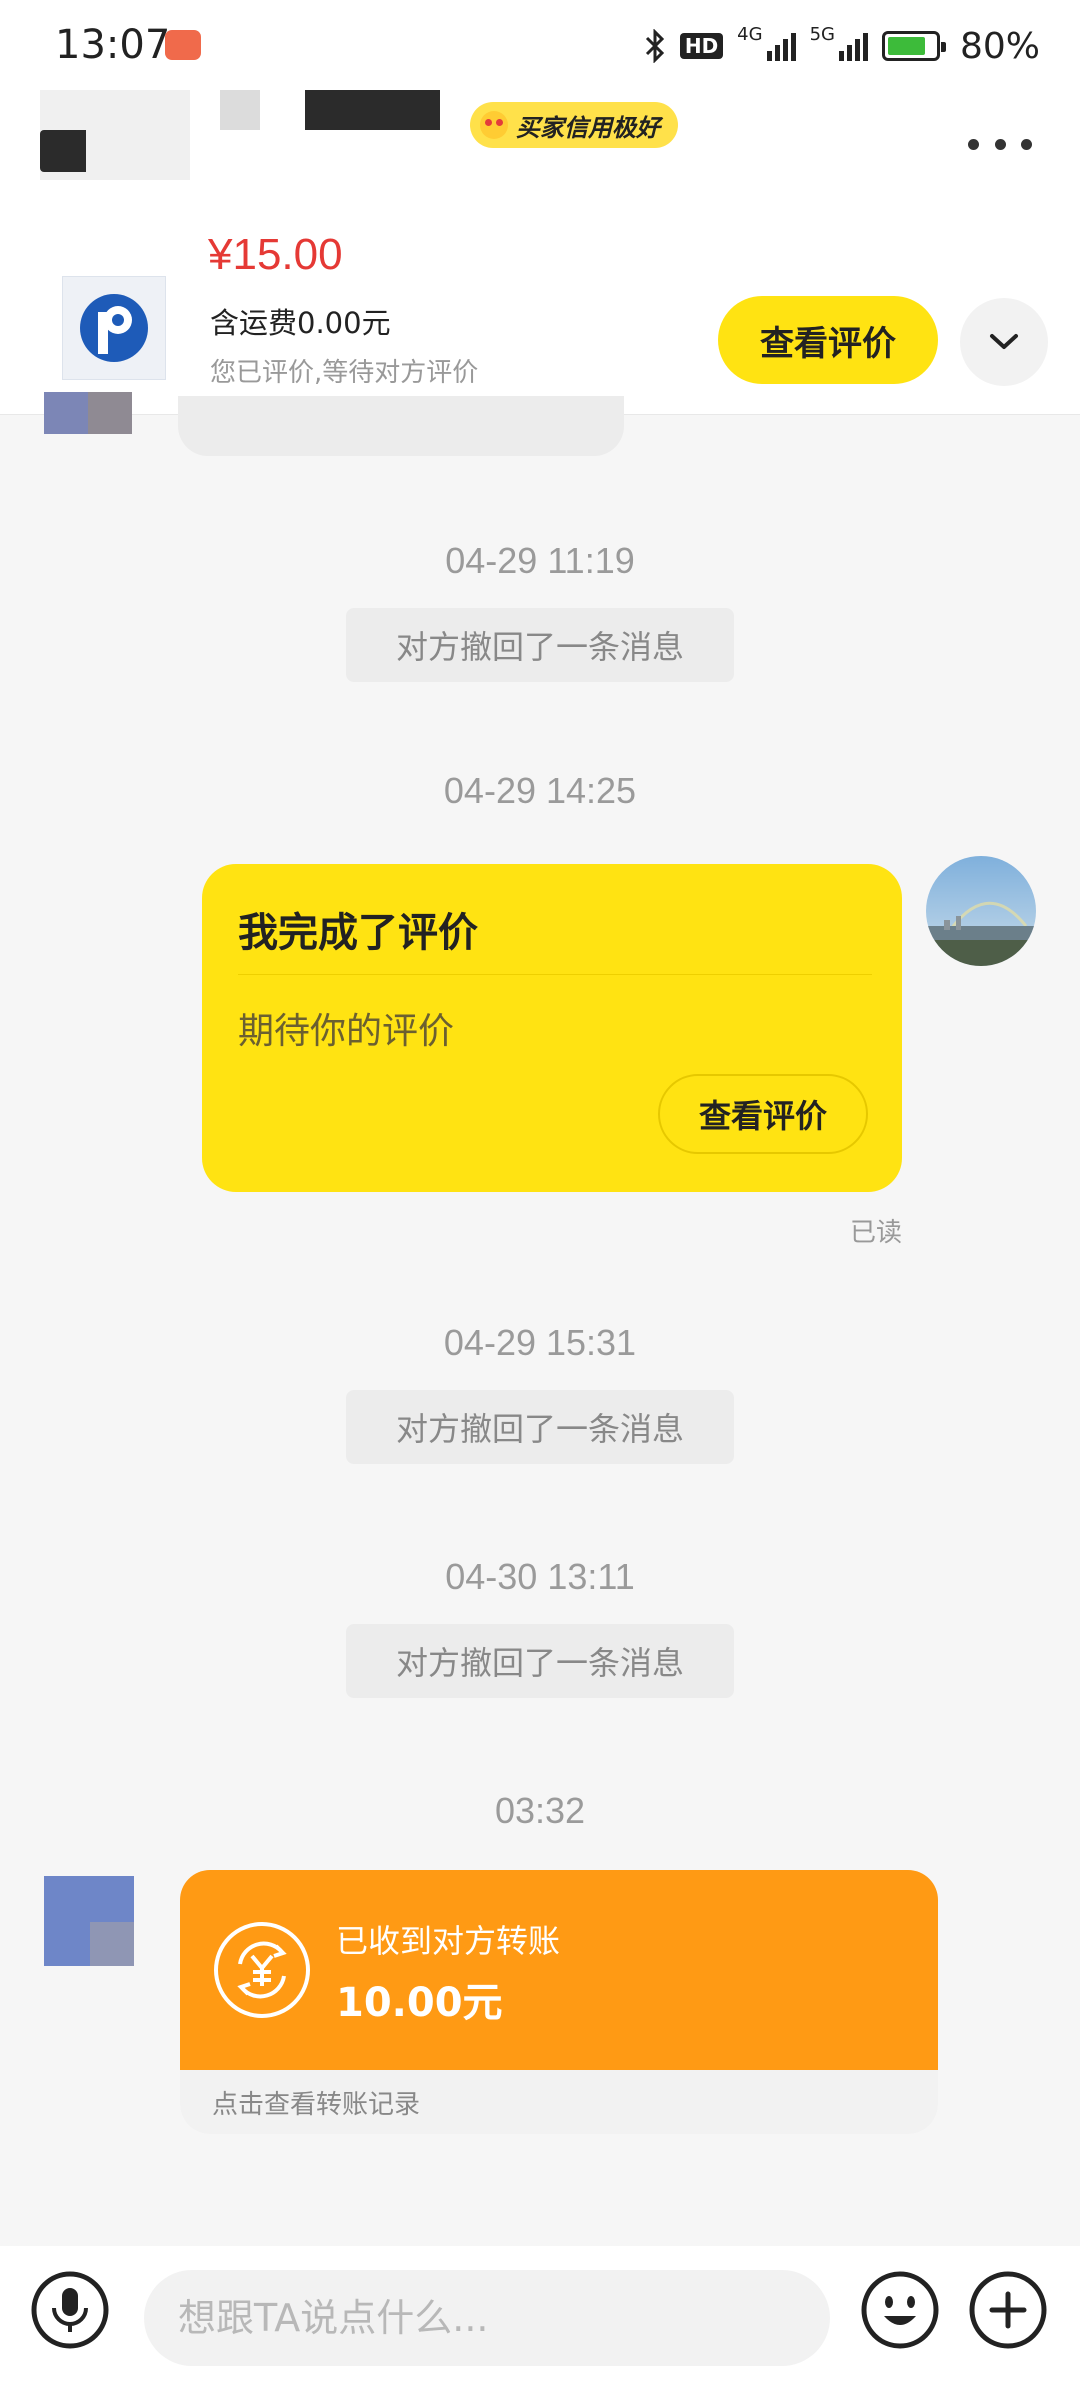  Describe the element at coordinates (494, 125) in the screenshot. I see `star-eyes-emoji-icon` at that location.